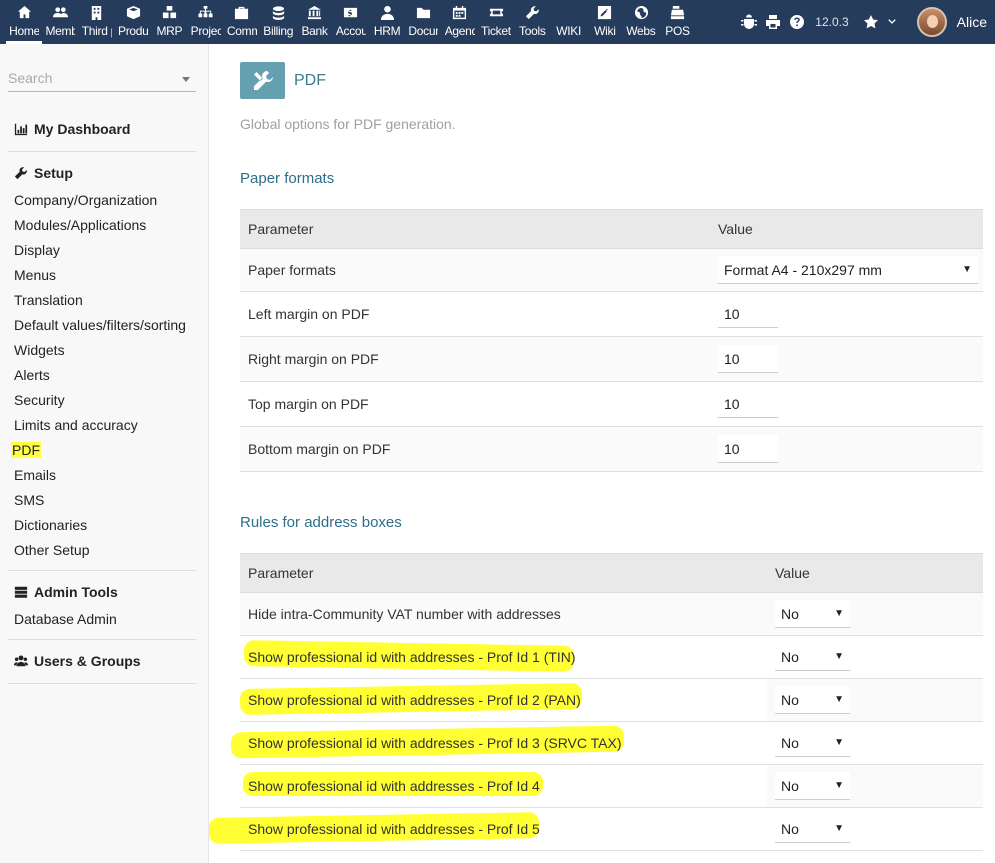 This screenshot has height=863, width=995. Describe the element at coordinates (310, 80) in the screenshot. I see `page-title: PDF` at that location.